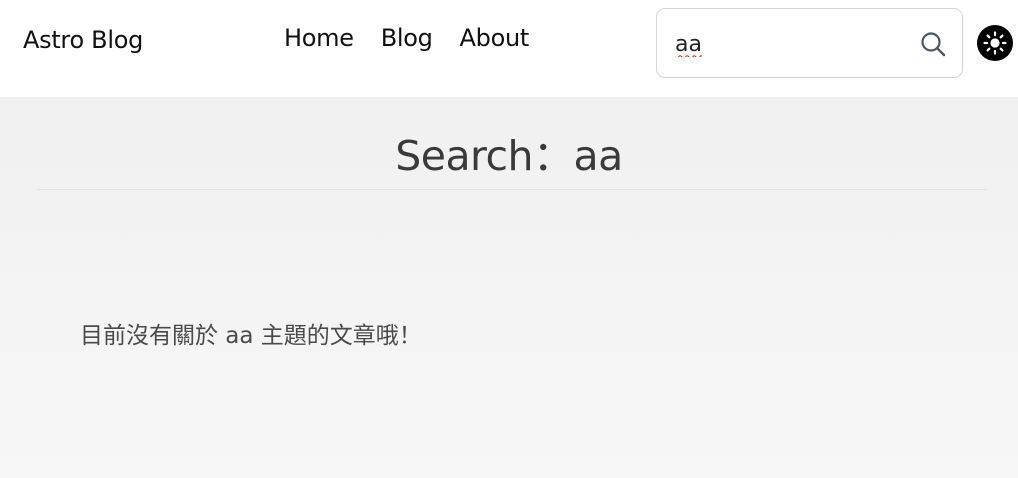 This screenshot has height=478, width=1018. I want to click on main-nav: Home Blog About, so click(406, 38).